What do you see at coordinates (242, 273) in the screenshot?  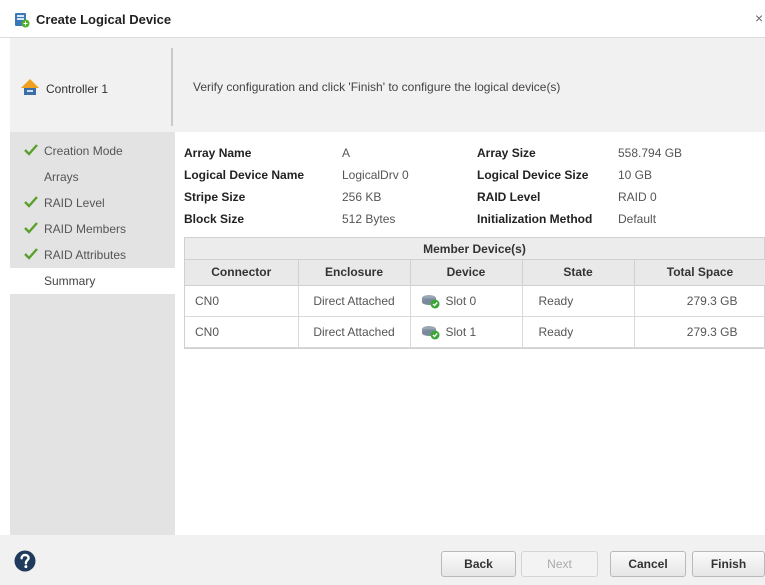 I see `col-connector: Connector` at bounding box center [242, 273].